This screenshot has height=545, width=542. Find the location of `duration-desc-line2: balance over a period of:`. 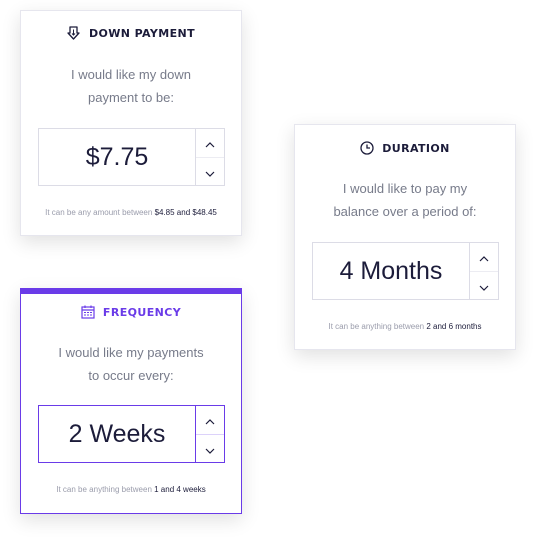

duration-desc-line2: balance over a period of: is located at coordinates (405, 211).